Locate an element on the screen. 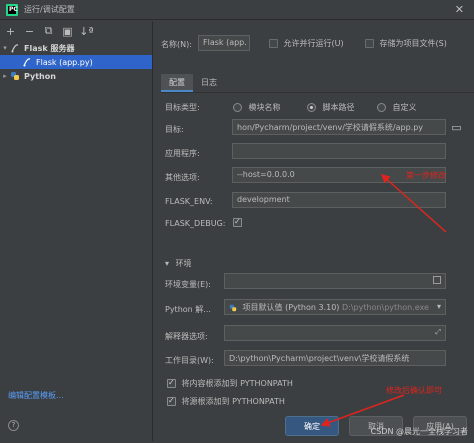  sort-button: ↓ª is located at coordinates (86, 31).